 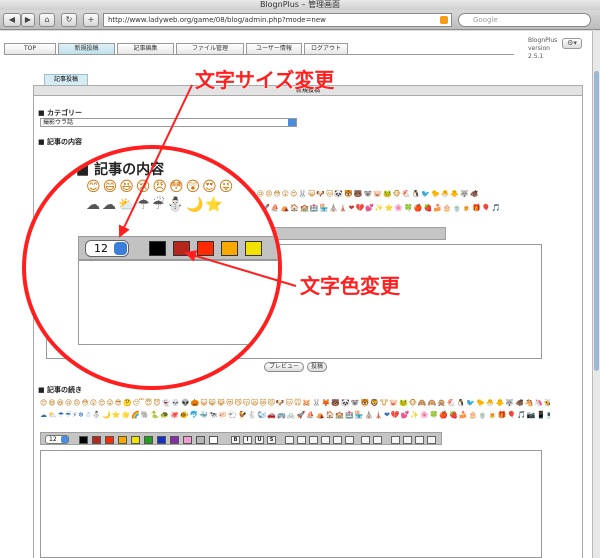 What do you see at coordinates (69, 20) in the screenshot?
I see `reload-icon: ↻` at bounding box center [69, 20].